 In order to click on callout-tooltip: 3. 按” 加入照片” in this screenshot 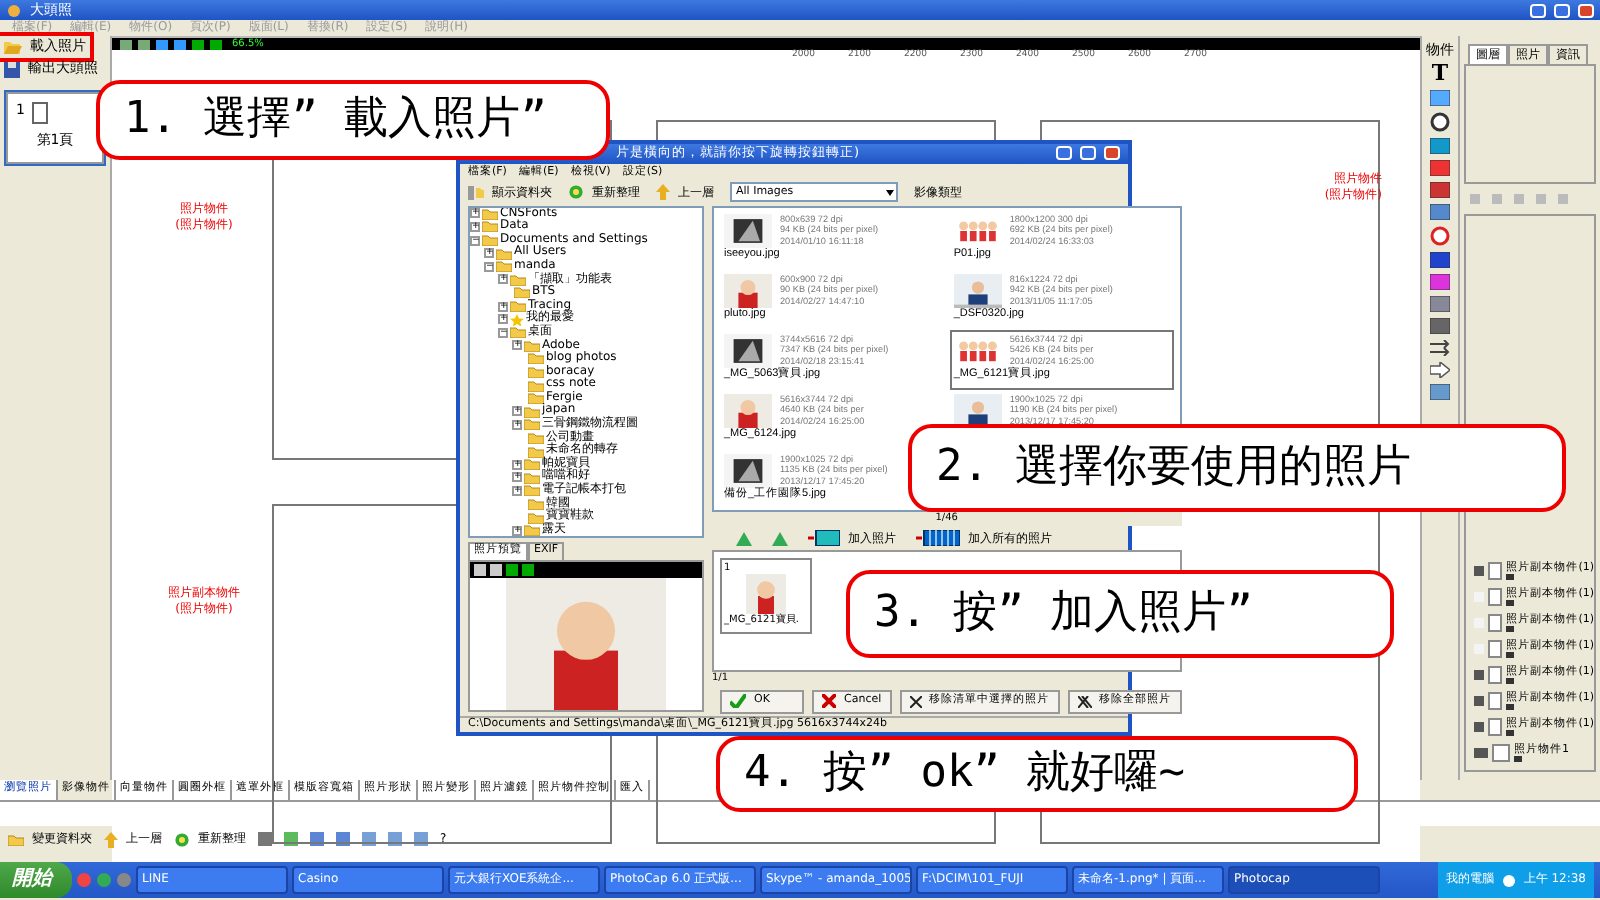, I will do `click(1120, 614)`.